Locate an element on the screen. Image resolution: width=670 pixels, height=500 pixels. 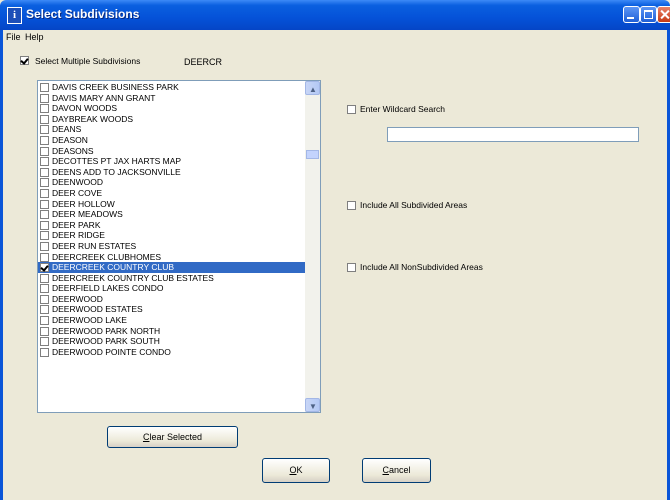
list-item: DAVIS MARY ANN GRANT is located at coordinates (171, 98).